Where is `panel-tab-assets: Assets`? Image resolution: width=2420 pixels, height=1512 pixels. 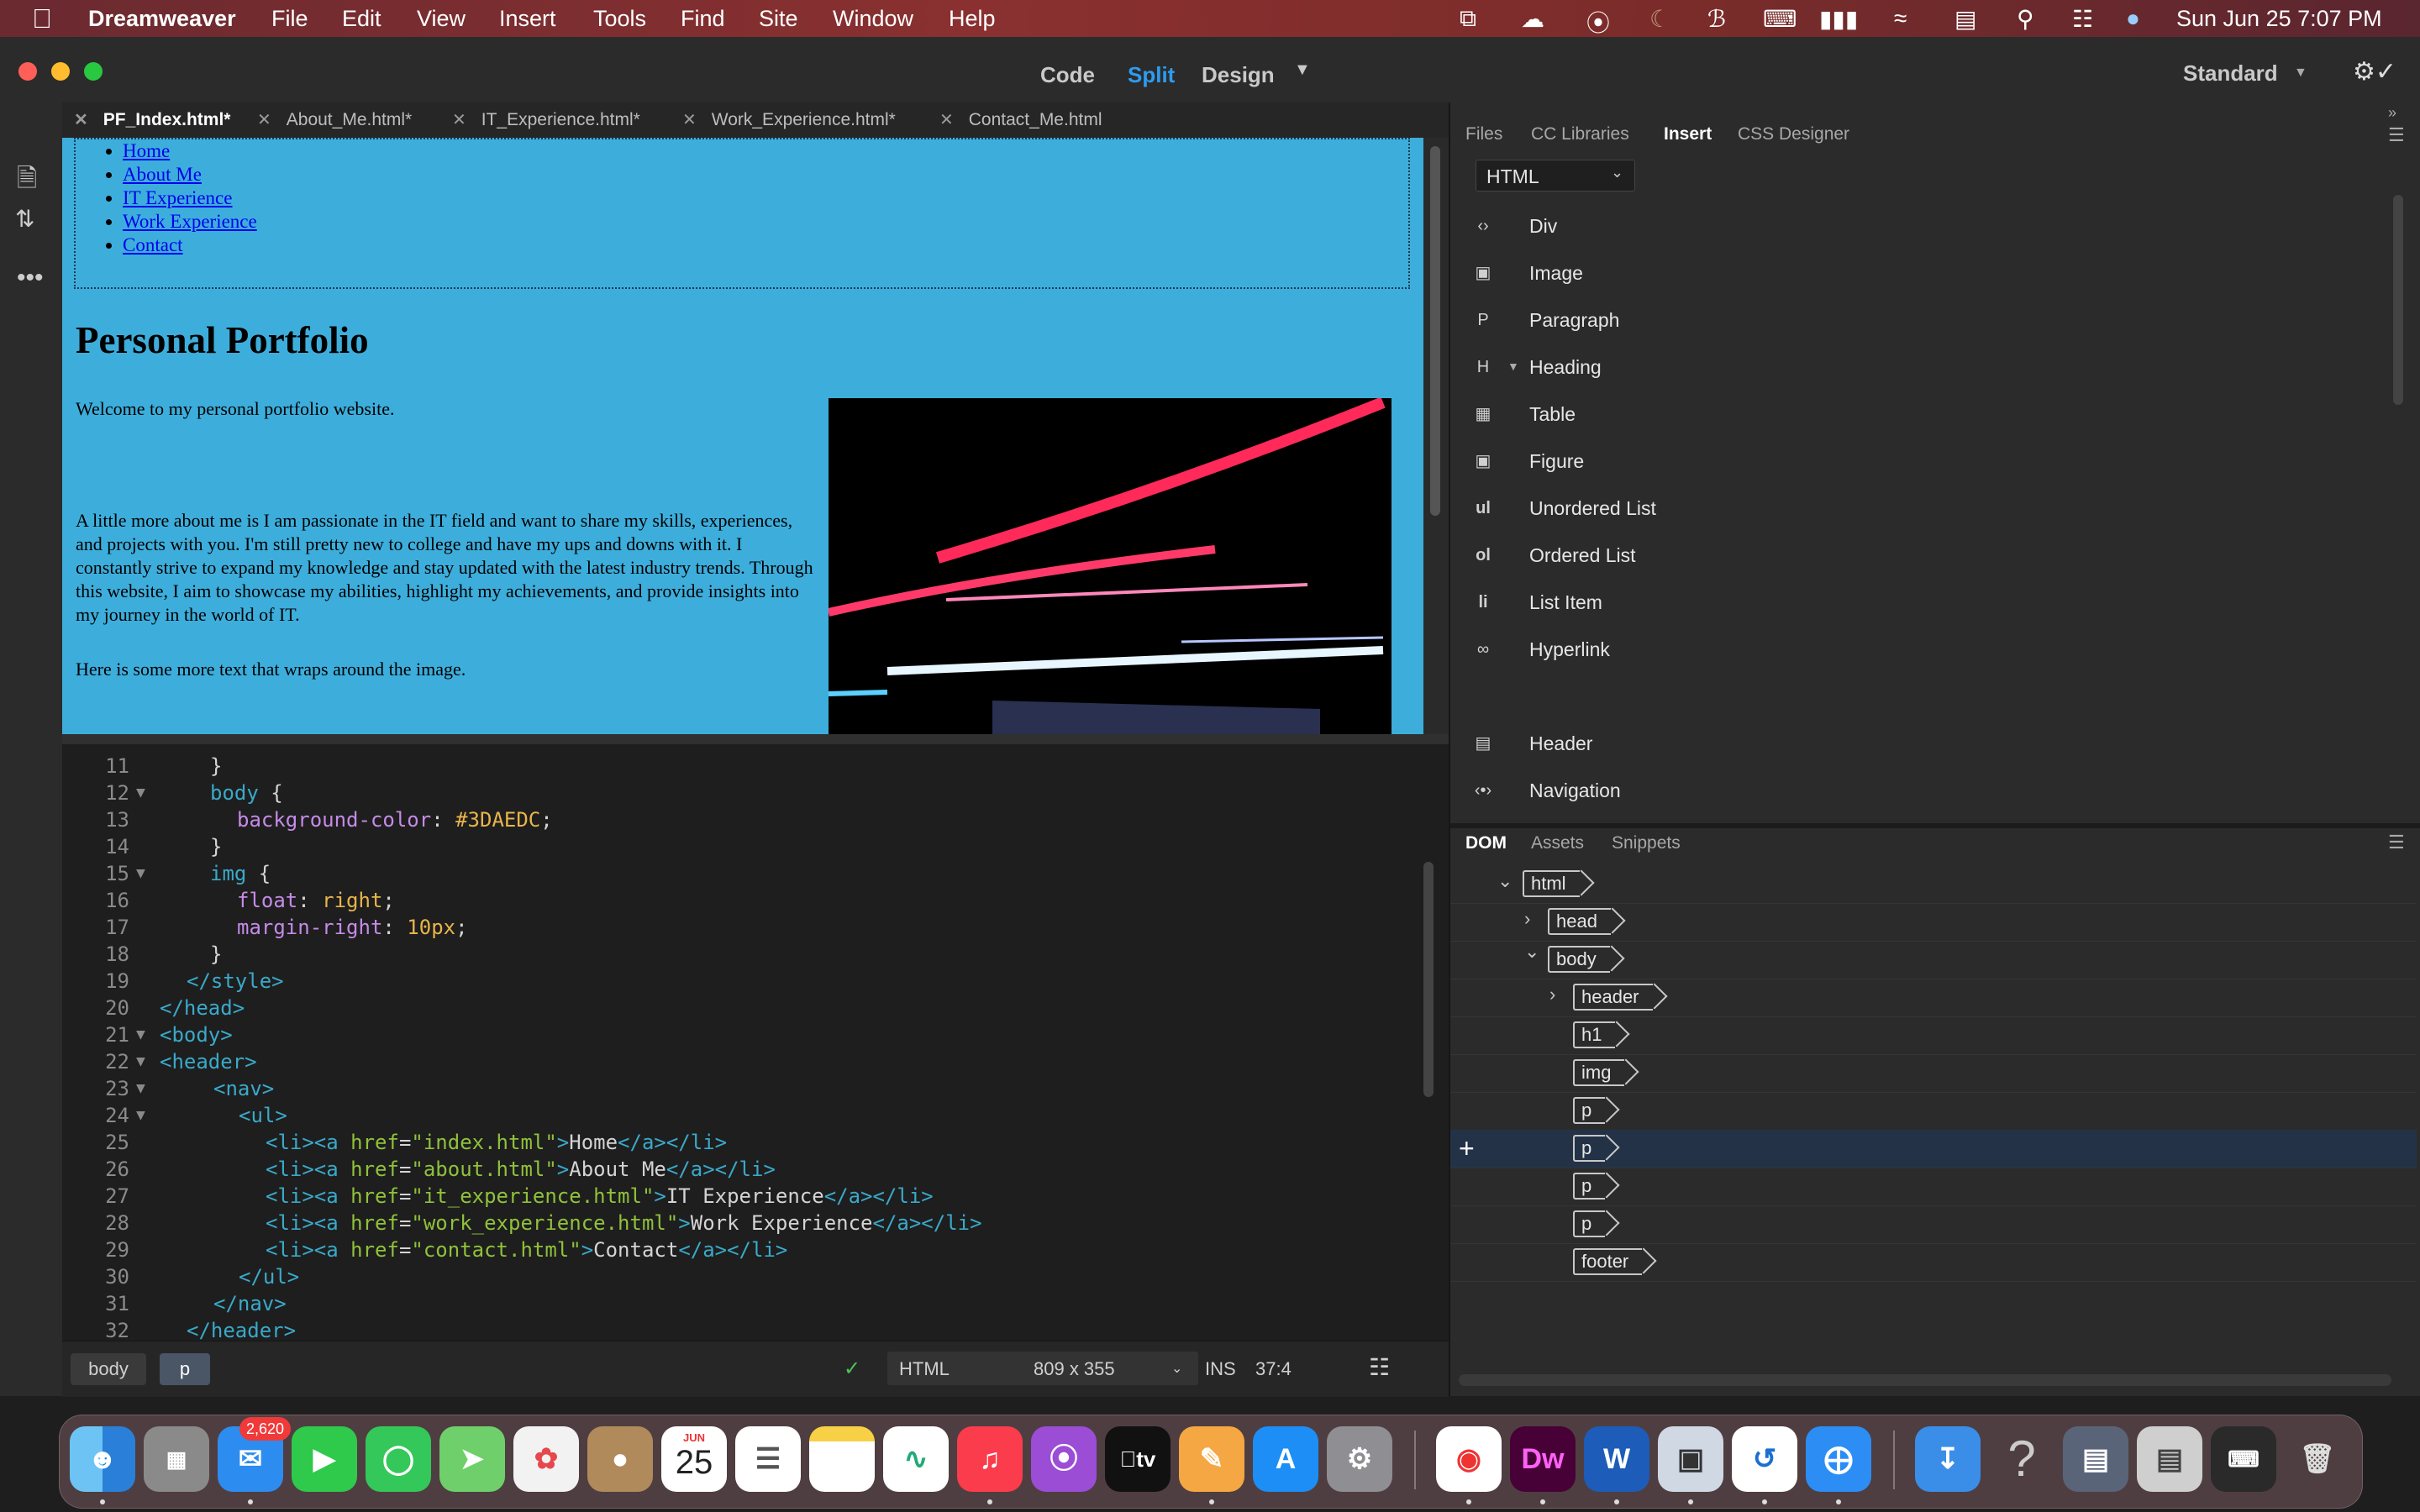 panel-tab-assets: Assets is located at coordinates (1558, 843).